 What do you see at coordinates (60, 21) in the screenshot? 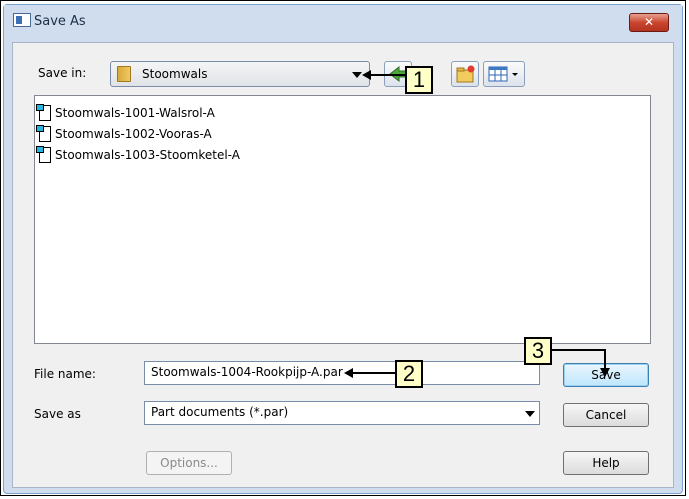
I see `window-title: Save As` at bounding box center [60, 21].